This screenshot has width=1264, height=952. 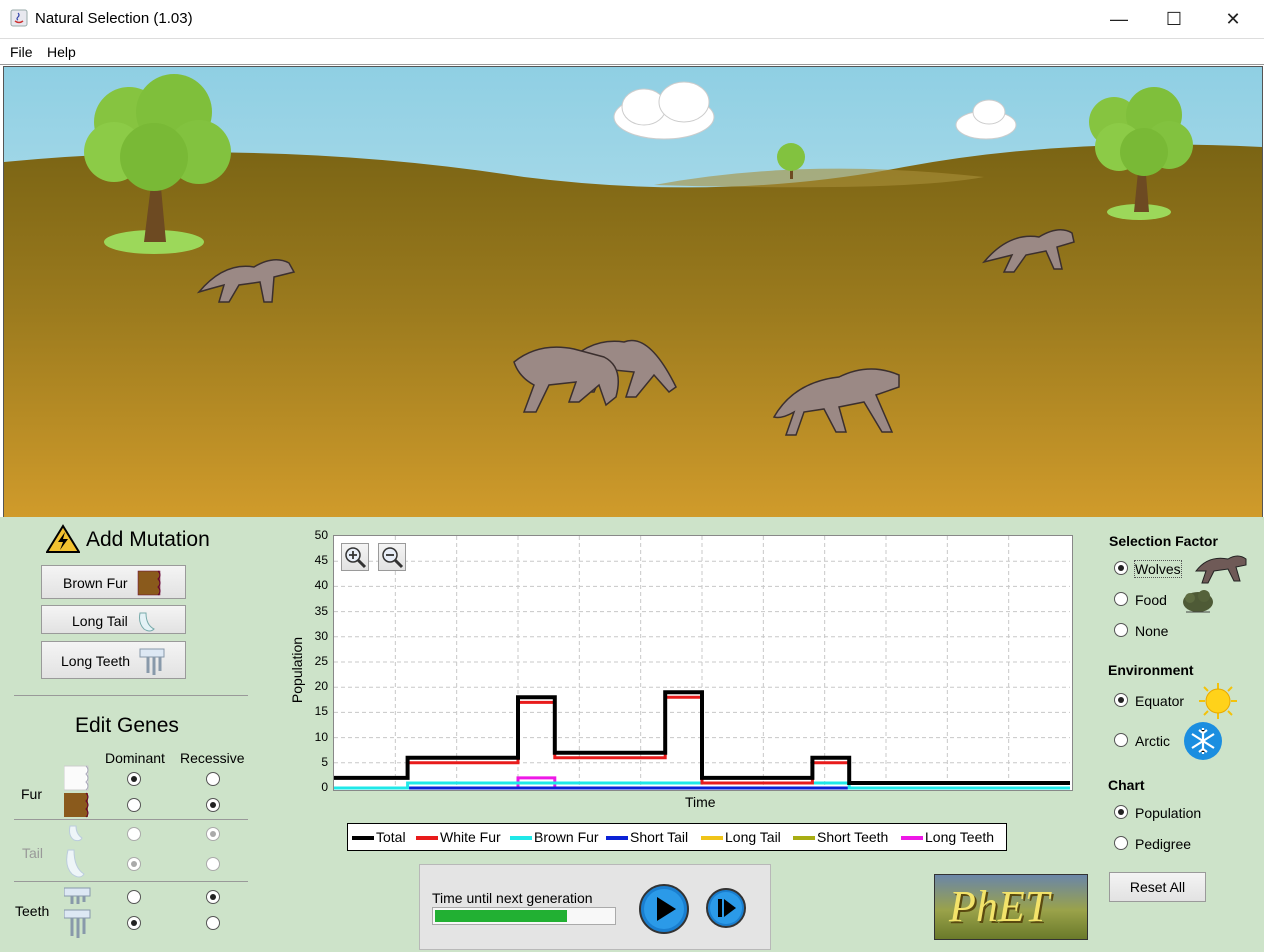 What do you see at coordinates (77, 895) in the screenshot?
I see `short-teeth-icon` at bounding box center [77, 895].